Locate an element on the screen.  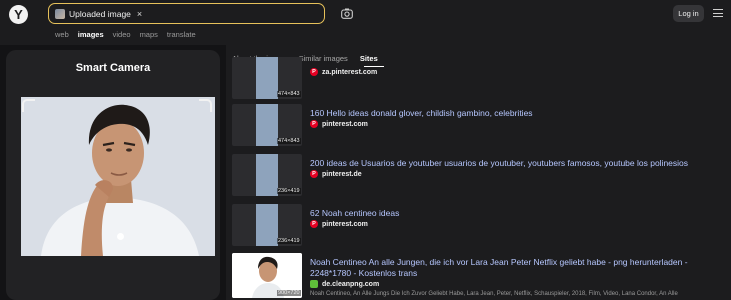
tab-web: web is located at coordinates (62, 36).